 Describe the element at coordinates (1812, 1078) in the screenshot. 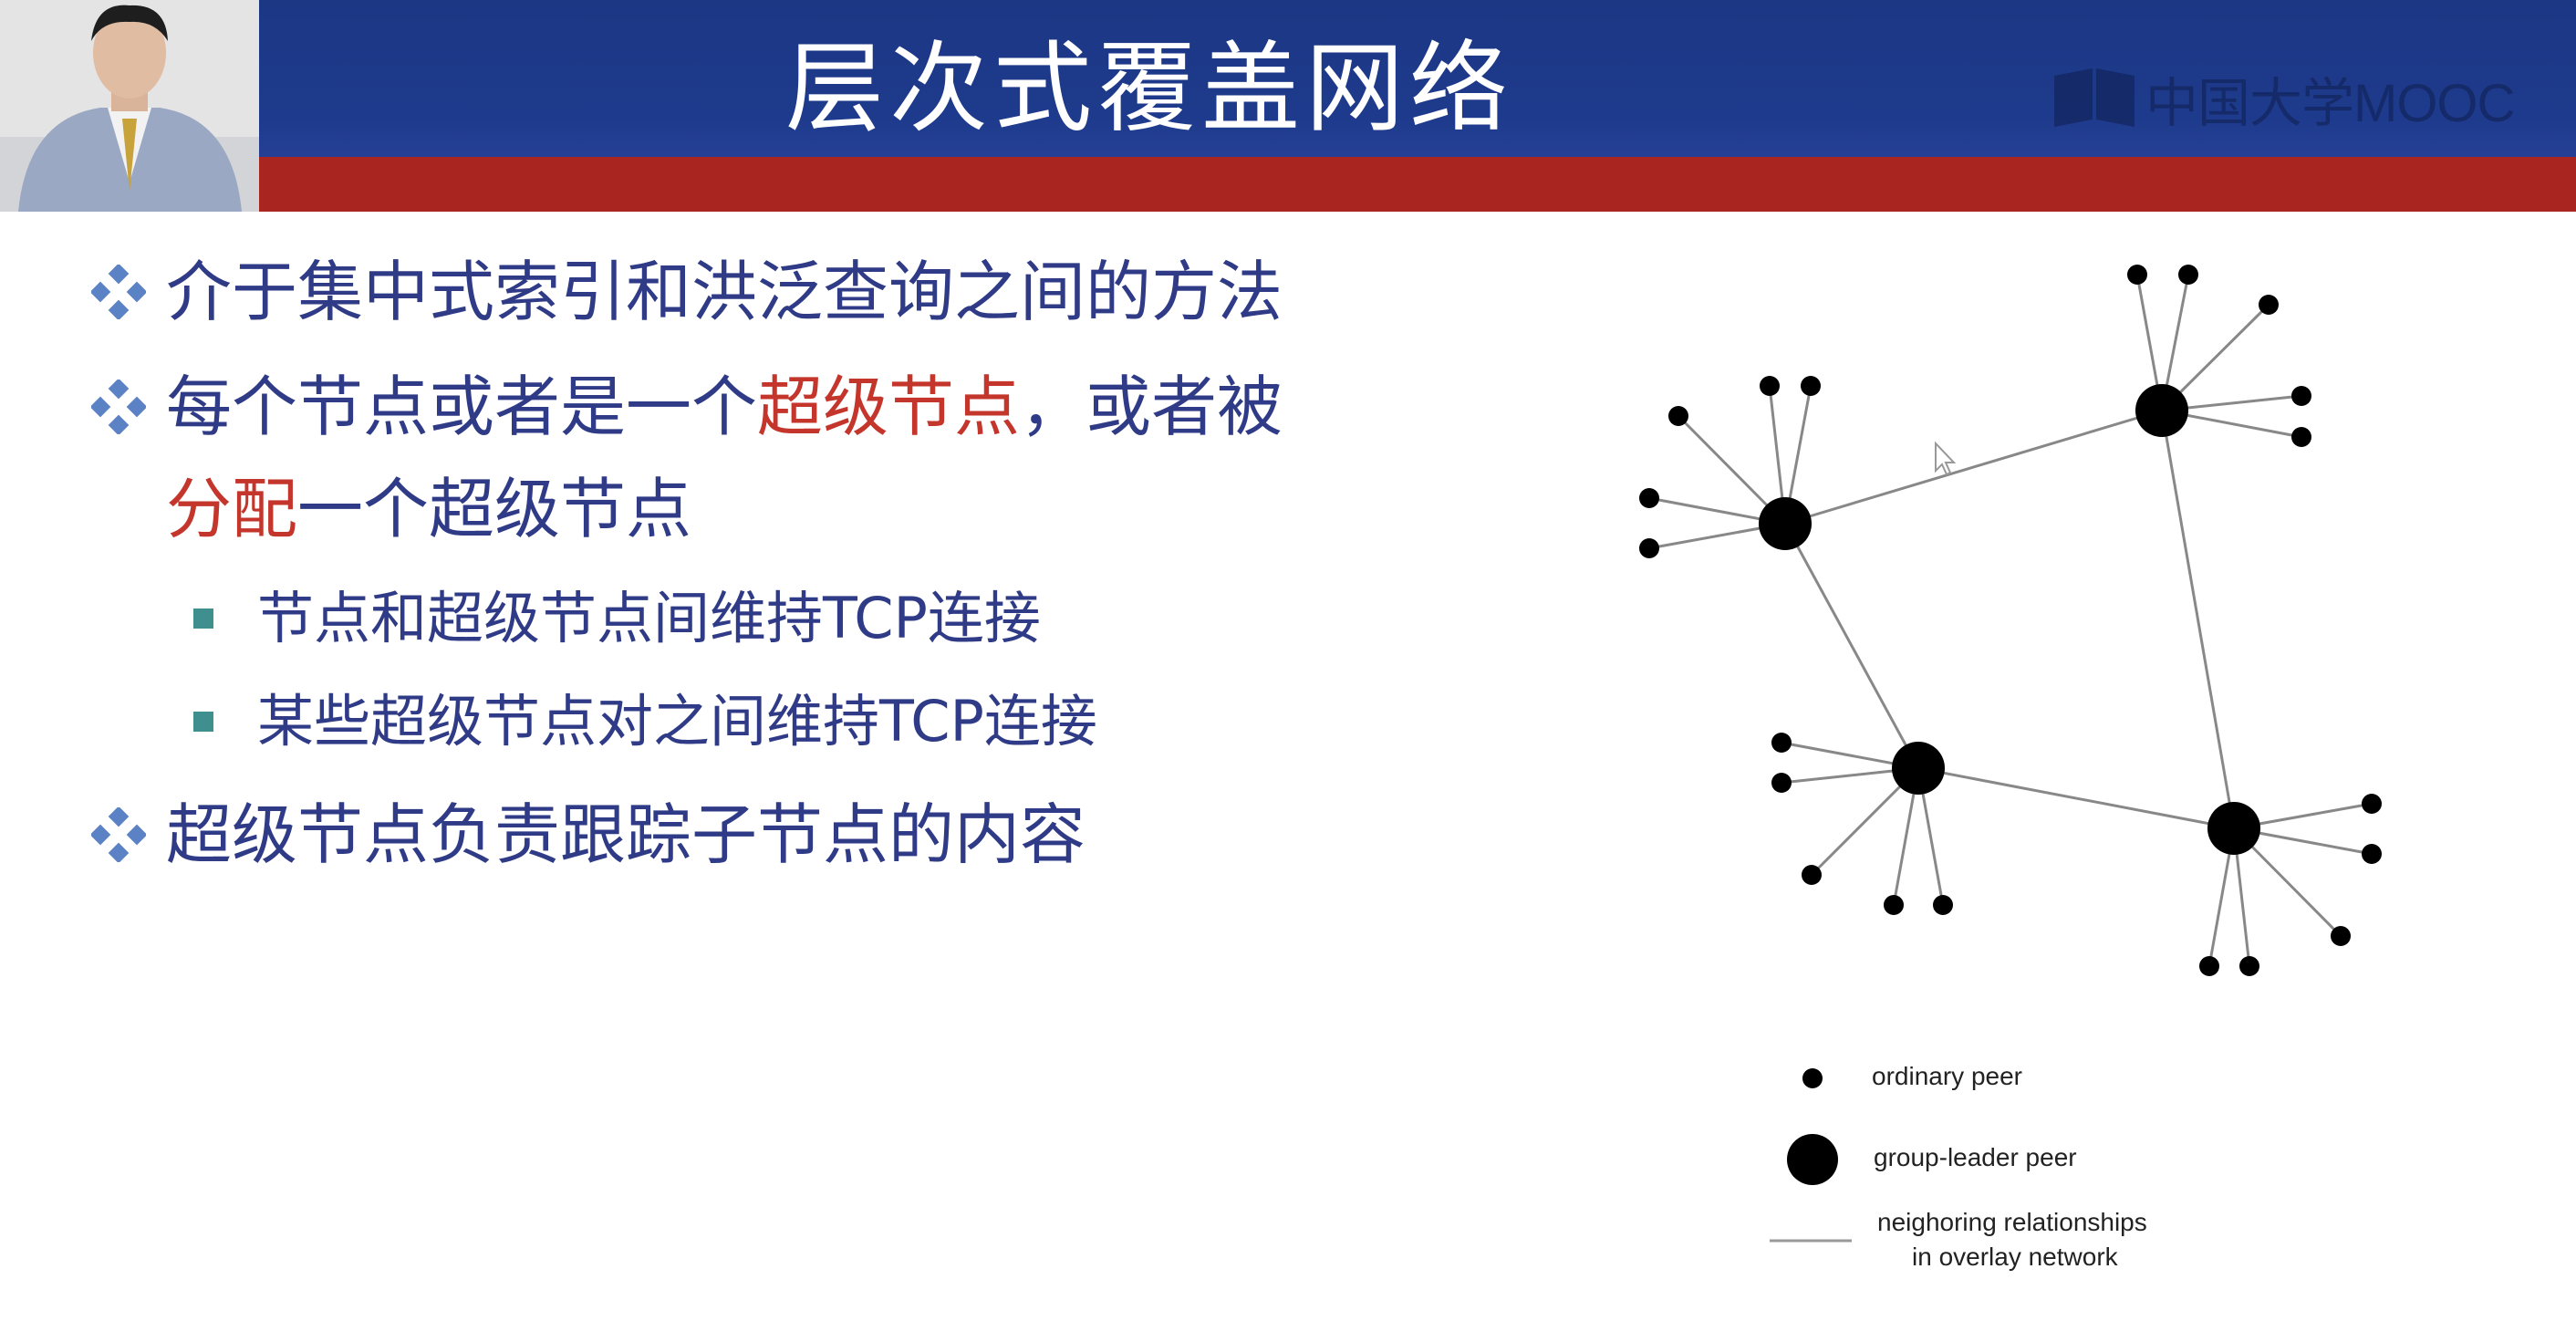

I see `legend-ordinary-peer-icon` at that location.